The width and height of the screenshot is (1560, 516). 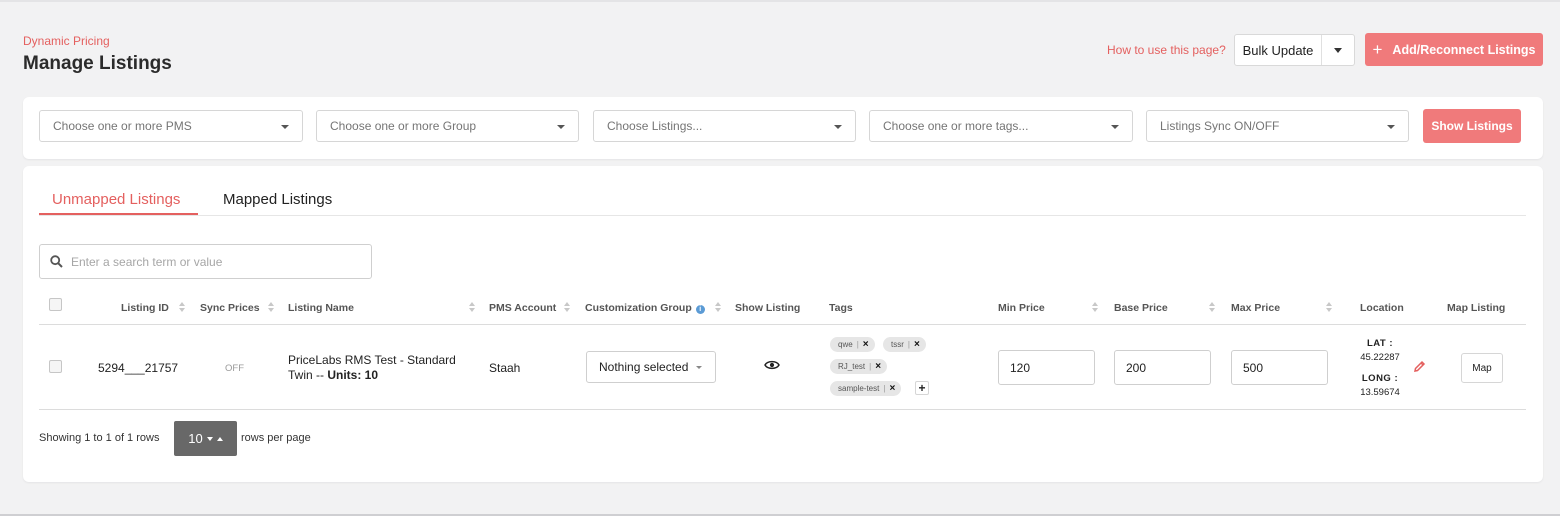 What do you see at coordinates (859, 388) in the screenshot?
I see `tag-label: sample-test` at bounding box center [859, 388].